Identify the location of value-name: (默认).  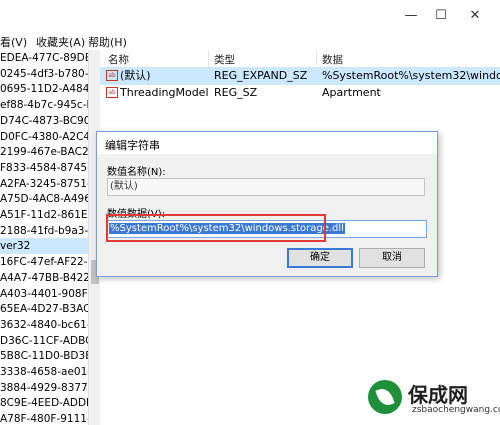
(135, 75).